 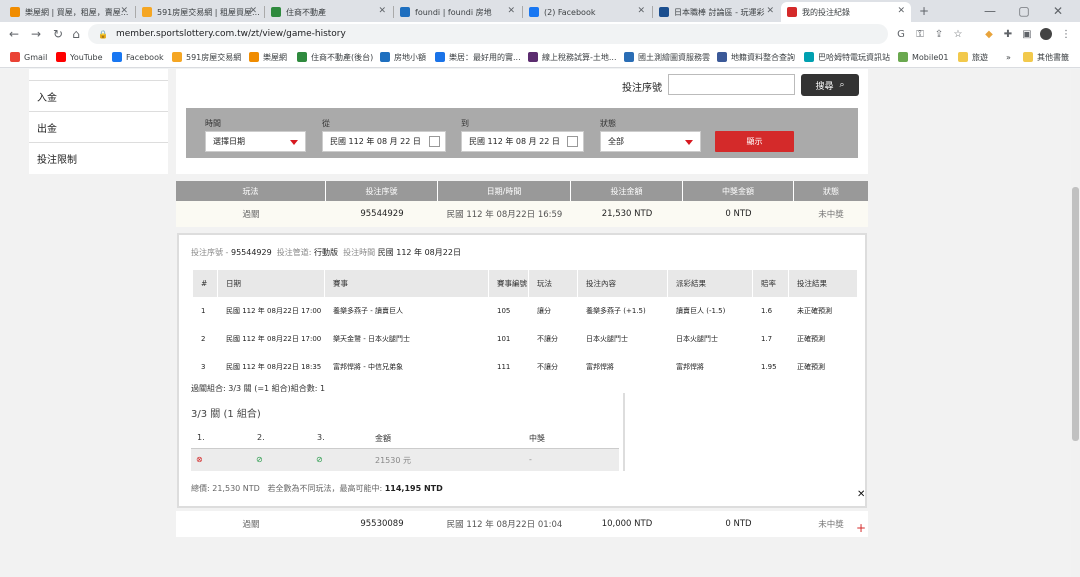 I want to click on minimize-icon: —, so click(x=990, y=11).